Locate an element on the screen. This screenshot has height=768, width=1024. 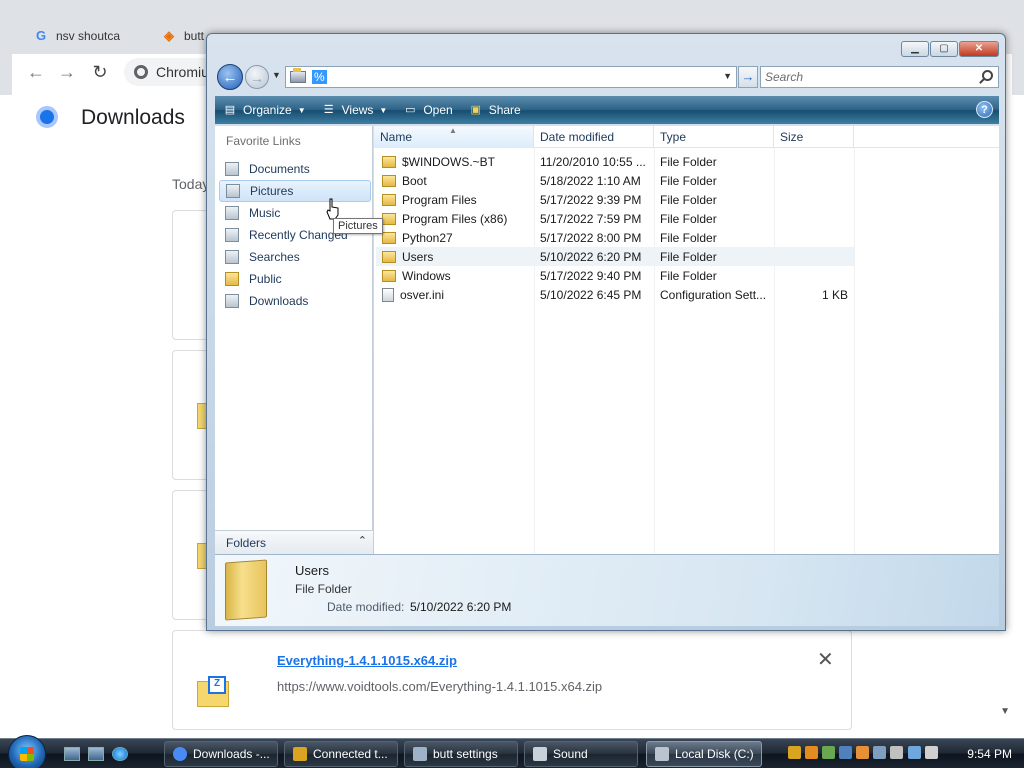
recently-changed-icon is located at coordinates (232, 235).